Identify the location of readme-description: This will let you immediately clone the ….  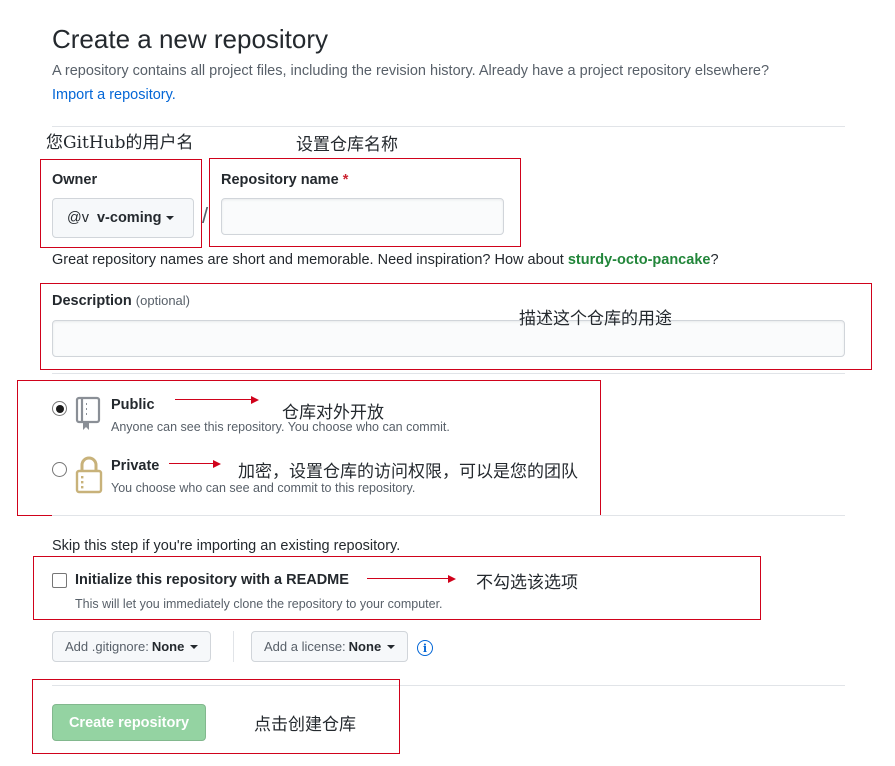
(259, 604).